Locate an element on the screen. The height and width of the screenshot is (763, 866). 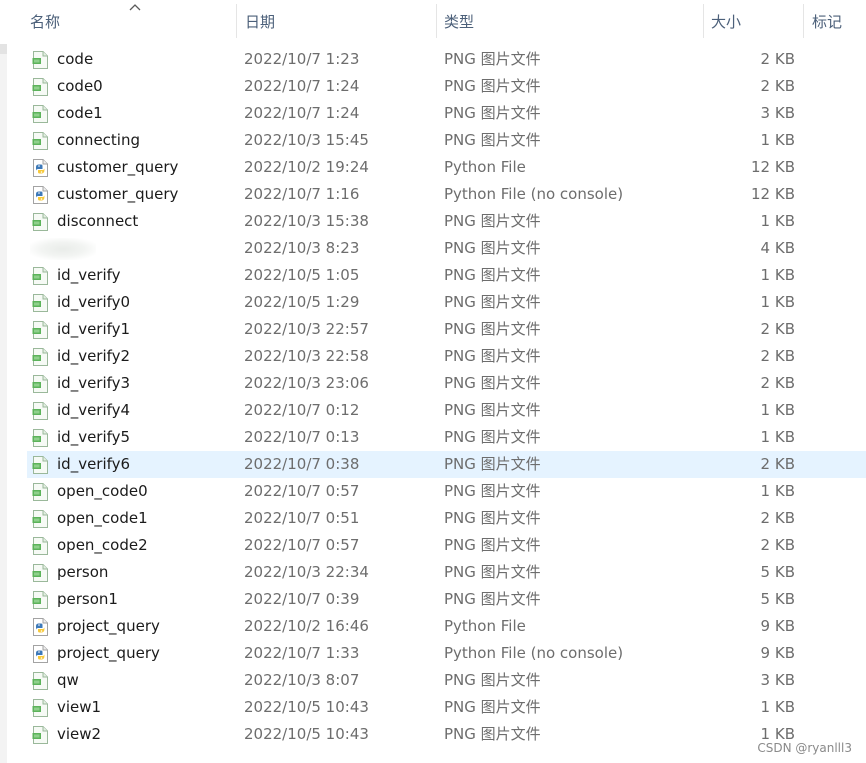
column-header-date: 日期 is located at coordinates (337, 22).